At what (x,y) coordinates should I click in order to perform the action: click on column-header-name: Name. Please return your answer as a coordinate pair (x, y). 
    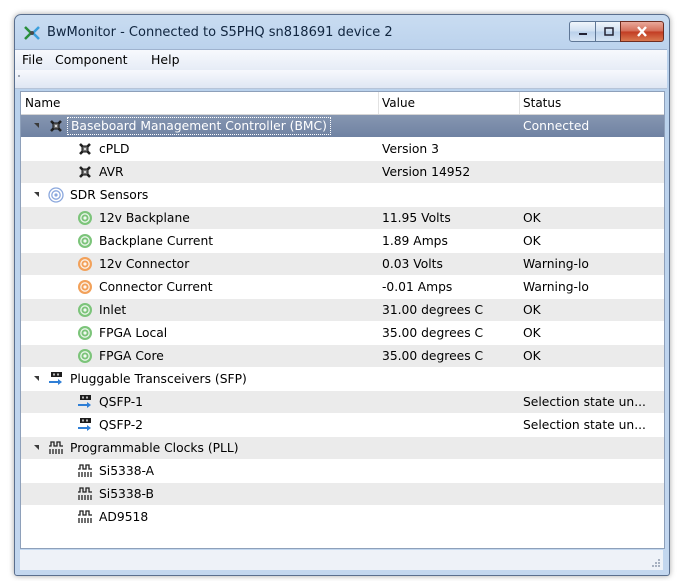
    Looking at the image, I should click on (42, 103).